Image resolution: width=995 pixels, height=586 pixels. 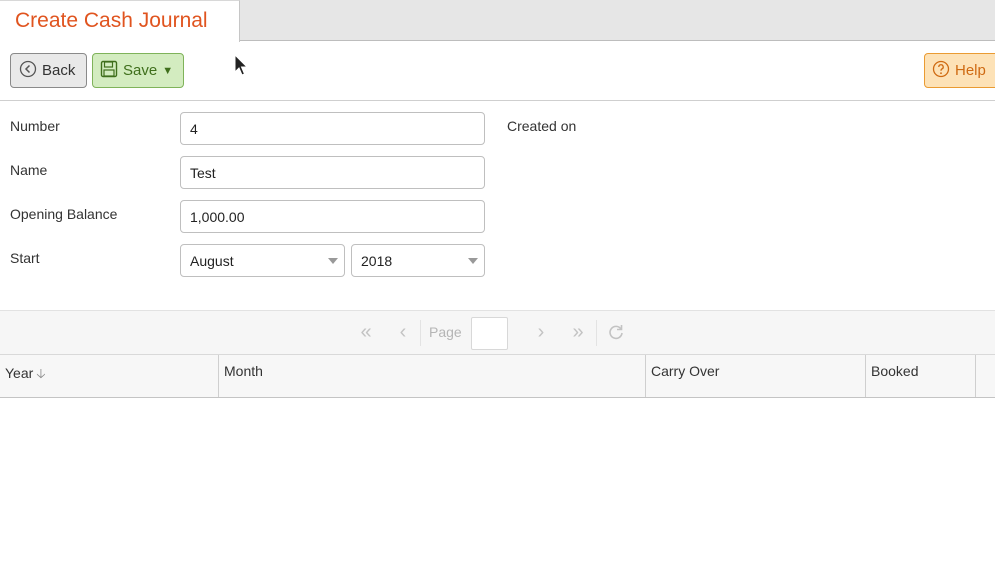 I want to click on floppy-disk-icon, so click(x=109, y=71).